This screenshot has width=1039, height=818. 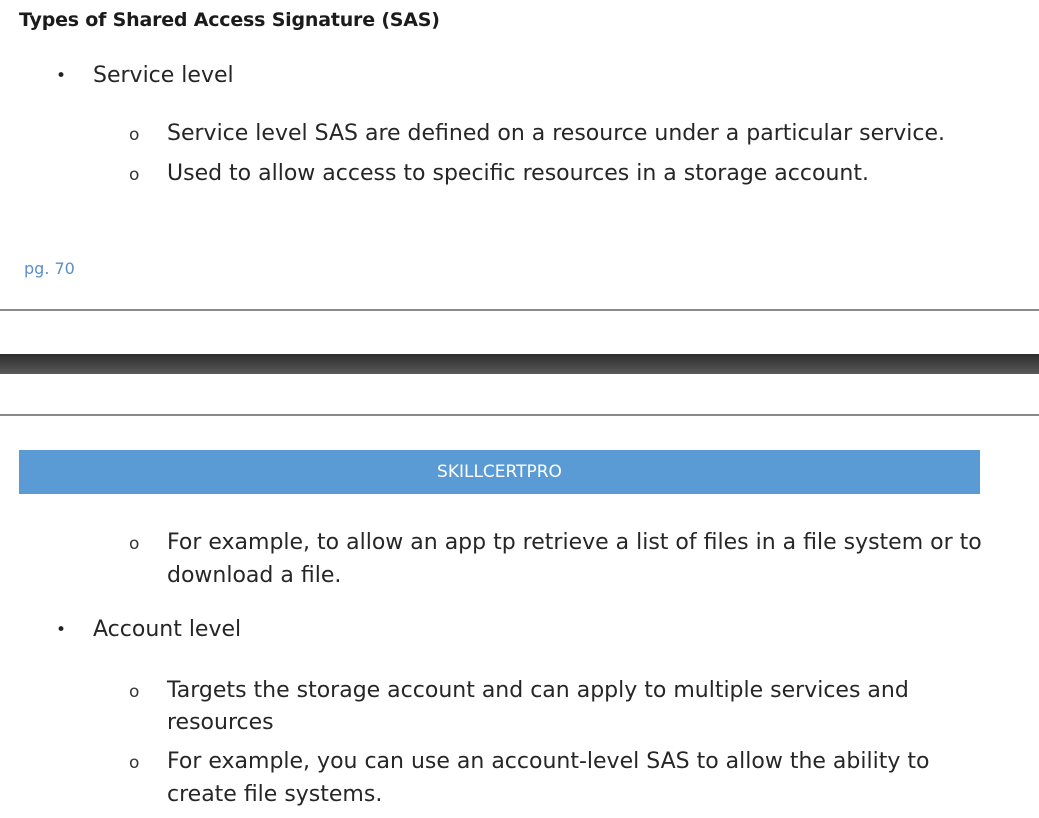 I want to click on section-heading: Types of Shared Access Signature (SAS), so click(x=229, y=20).